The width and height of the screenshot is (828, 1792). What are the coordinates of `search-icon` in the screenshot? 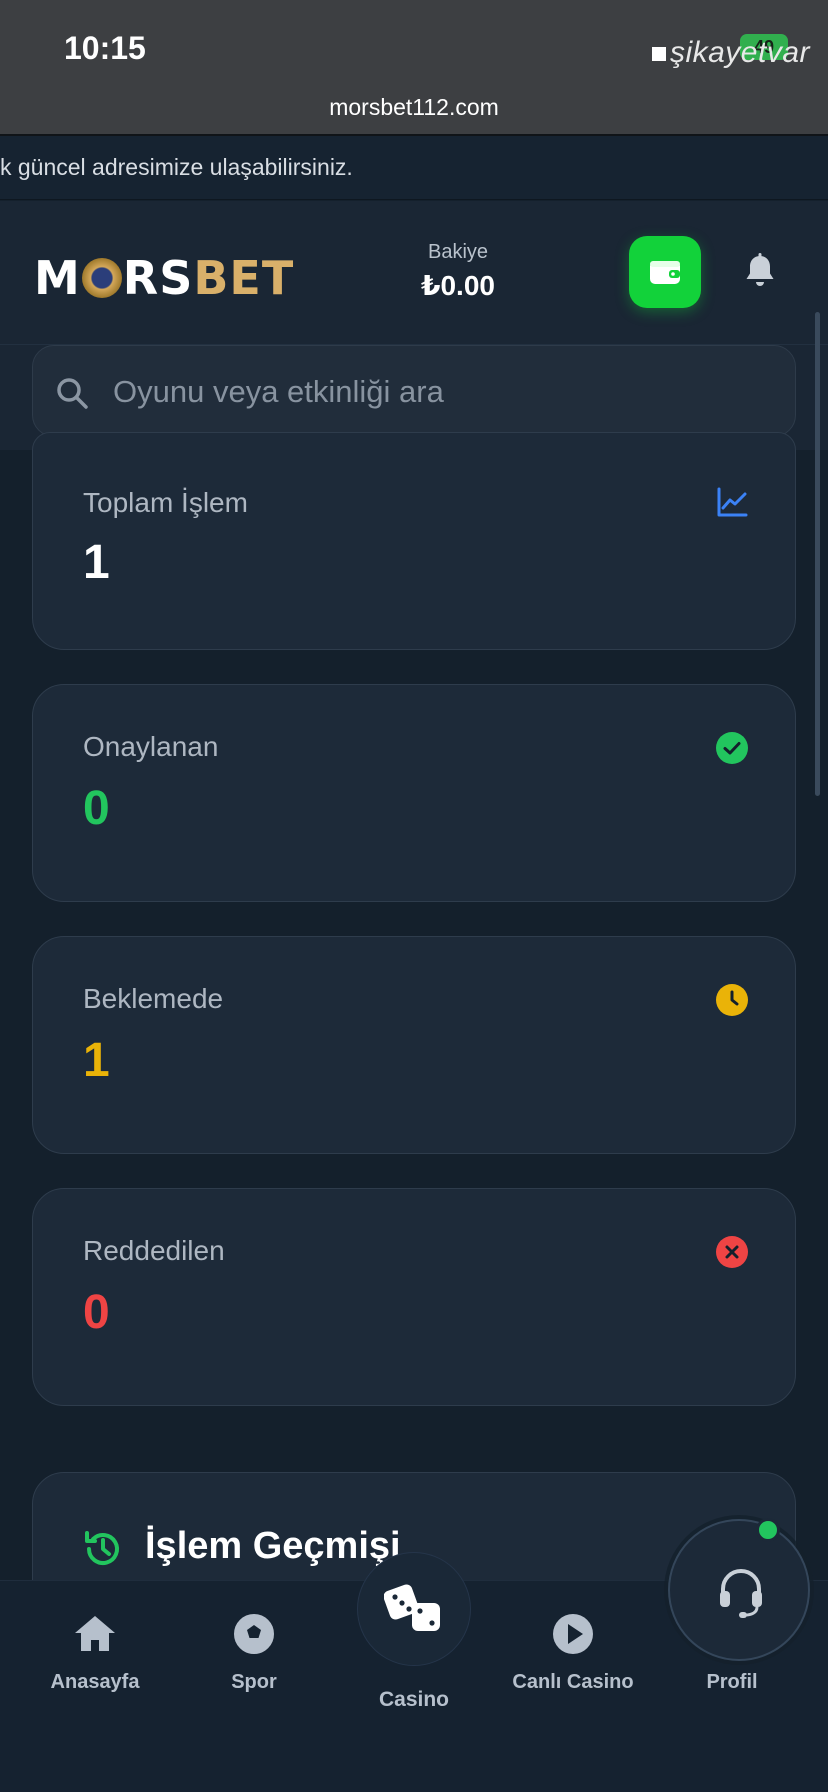 It's located at (72, 393).